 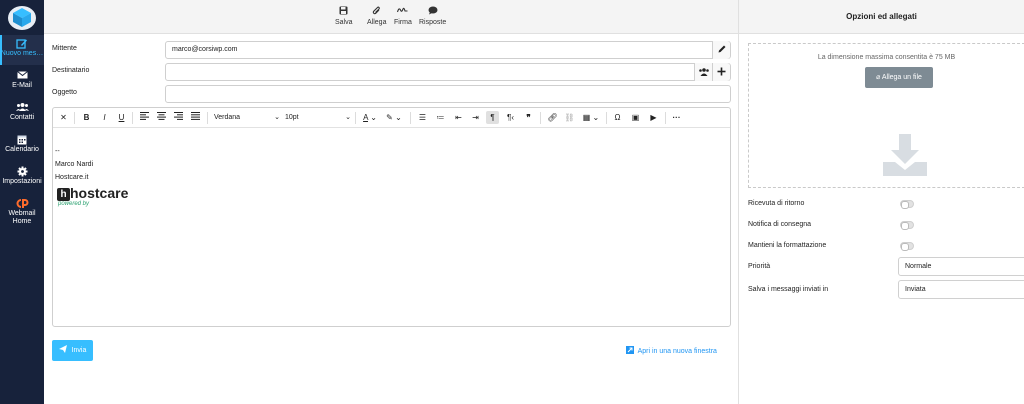 I want to click on plus-icon, so click(x=721, y=71).